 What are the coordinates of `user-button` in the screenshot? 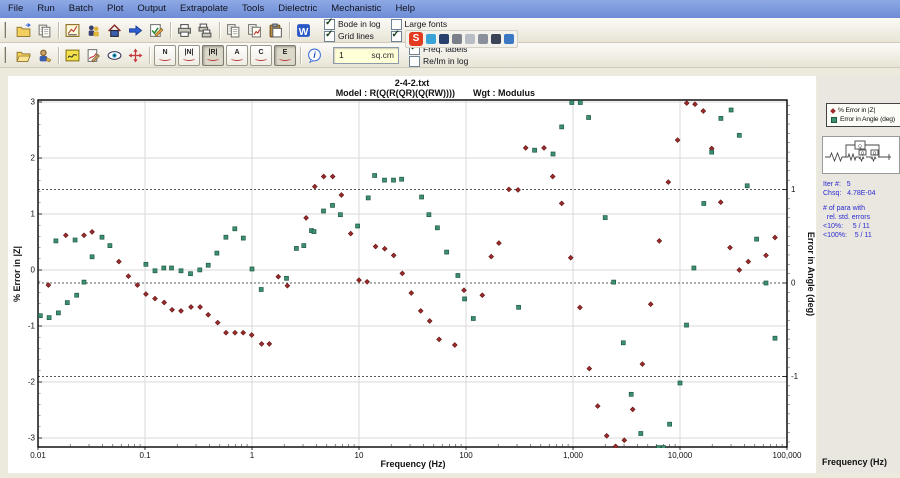 It's located at (44, 55).